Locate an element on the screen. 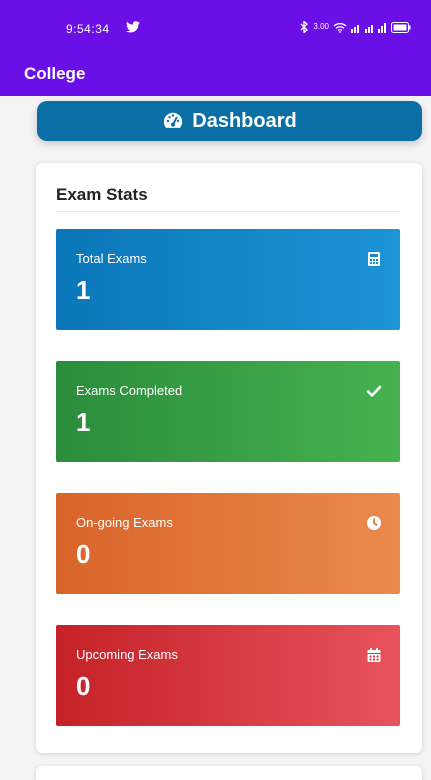 Image resolution: width=431 pixels, height=780 pixels. twitter-icon is located at coordinates (133, 27).